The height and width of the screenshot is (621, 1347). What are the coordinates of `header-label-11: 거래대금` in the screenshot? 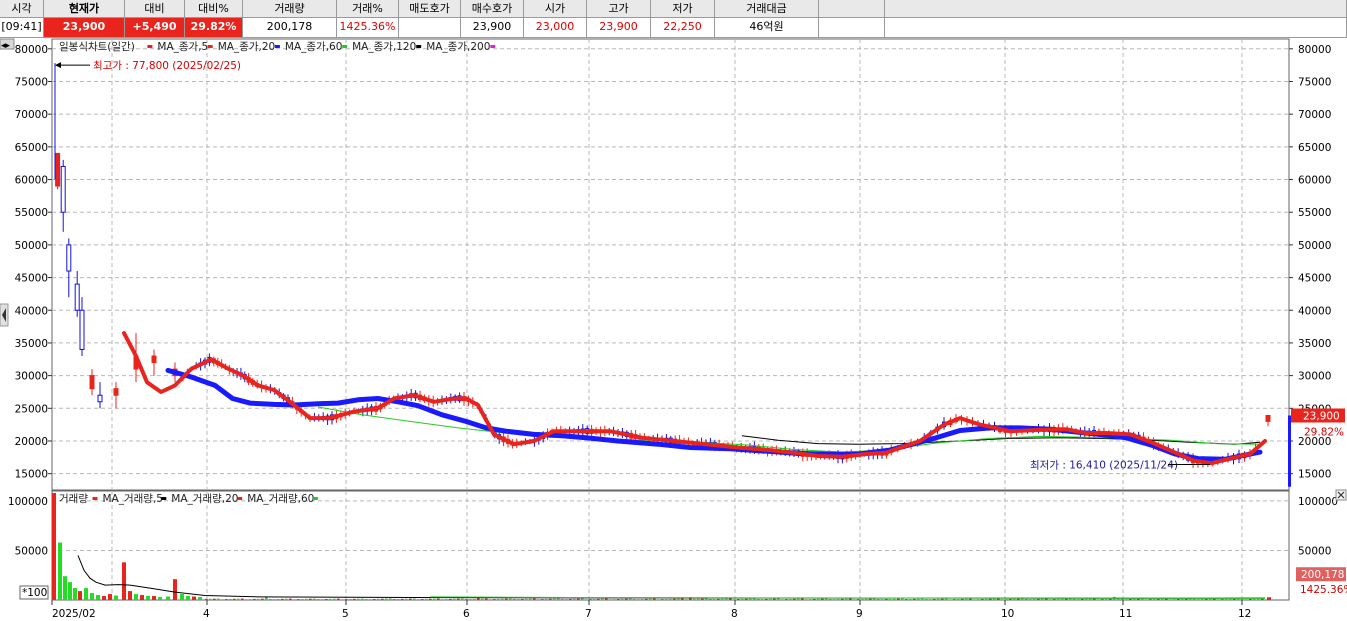 It's located at (767, 9).